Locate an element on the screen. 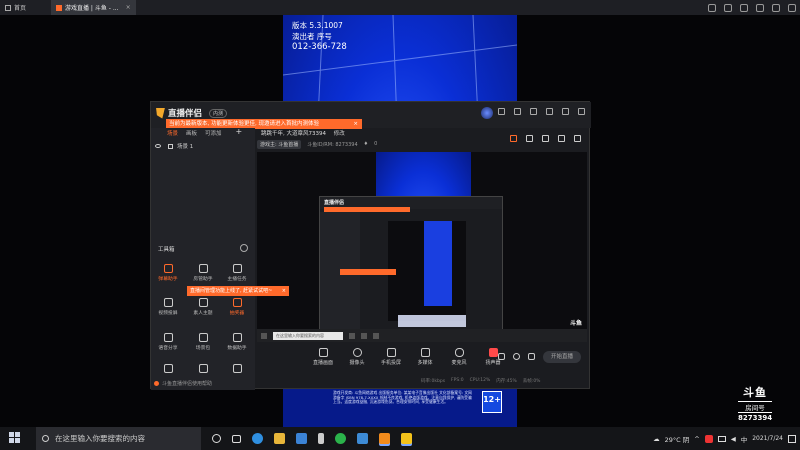  media-button: 多媒体 is located at coordinates (425, 356).